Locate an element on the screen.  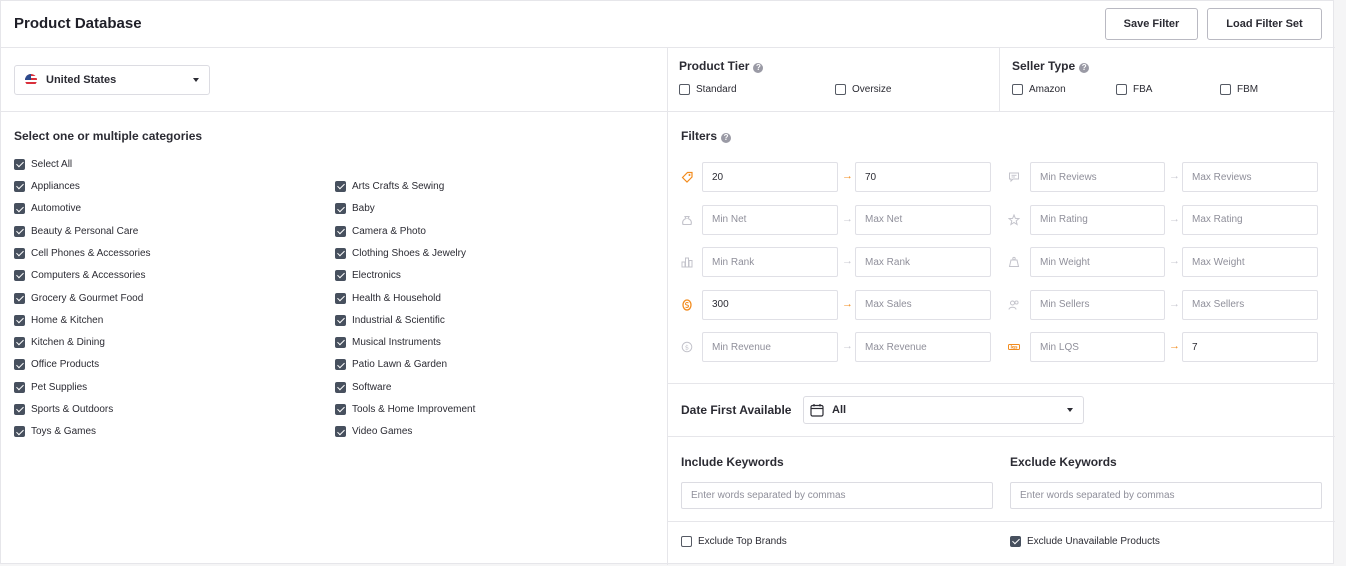
category-label: Toys & Games is located at coordinates (64, 432).